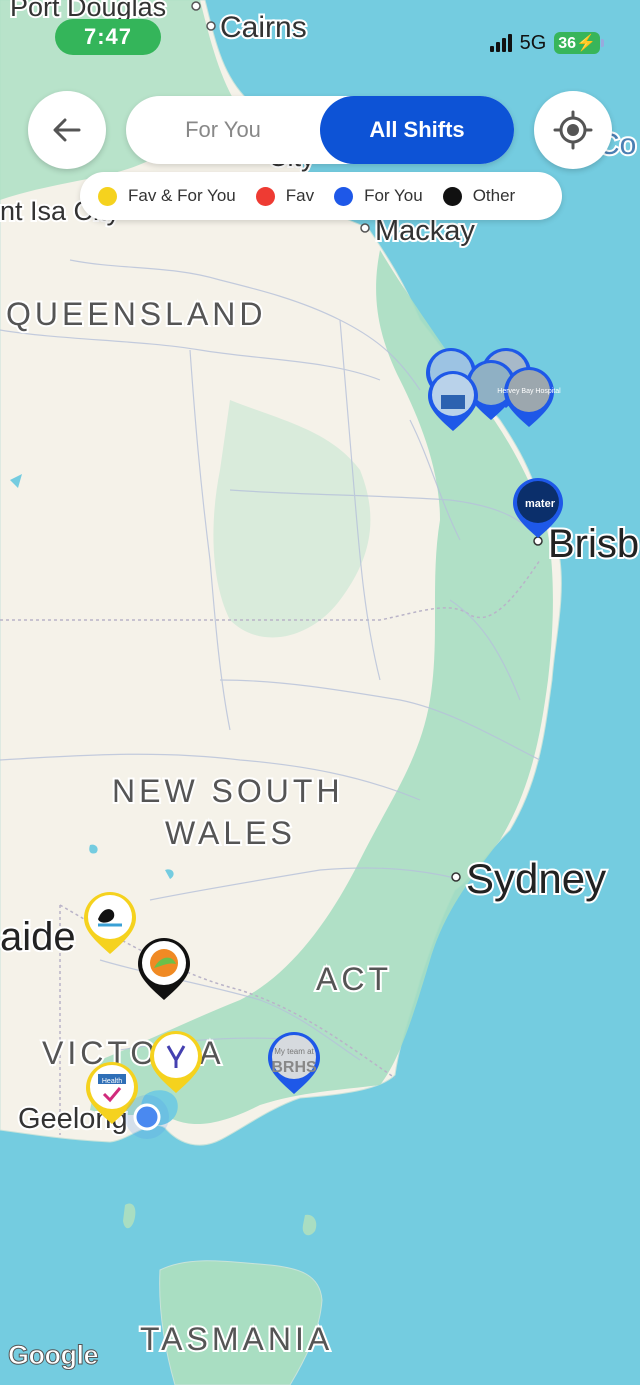 This screenshot has height=1385, width=640. What do you see at coordinates (108, 37) in the screenshot?
I see `status-time: 7:47` at bounding box center [108, 37].